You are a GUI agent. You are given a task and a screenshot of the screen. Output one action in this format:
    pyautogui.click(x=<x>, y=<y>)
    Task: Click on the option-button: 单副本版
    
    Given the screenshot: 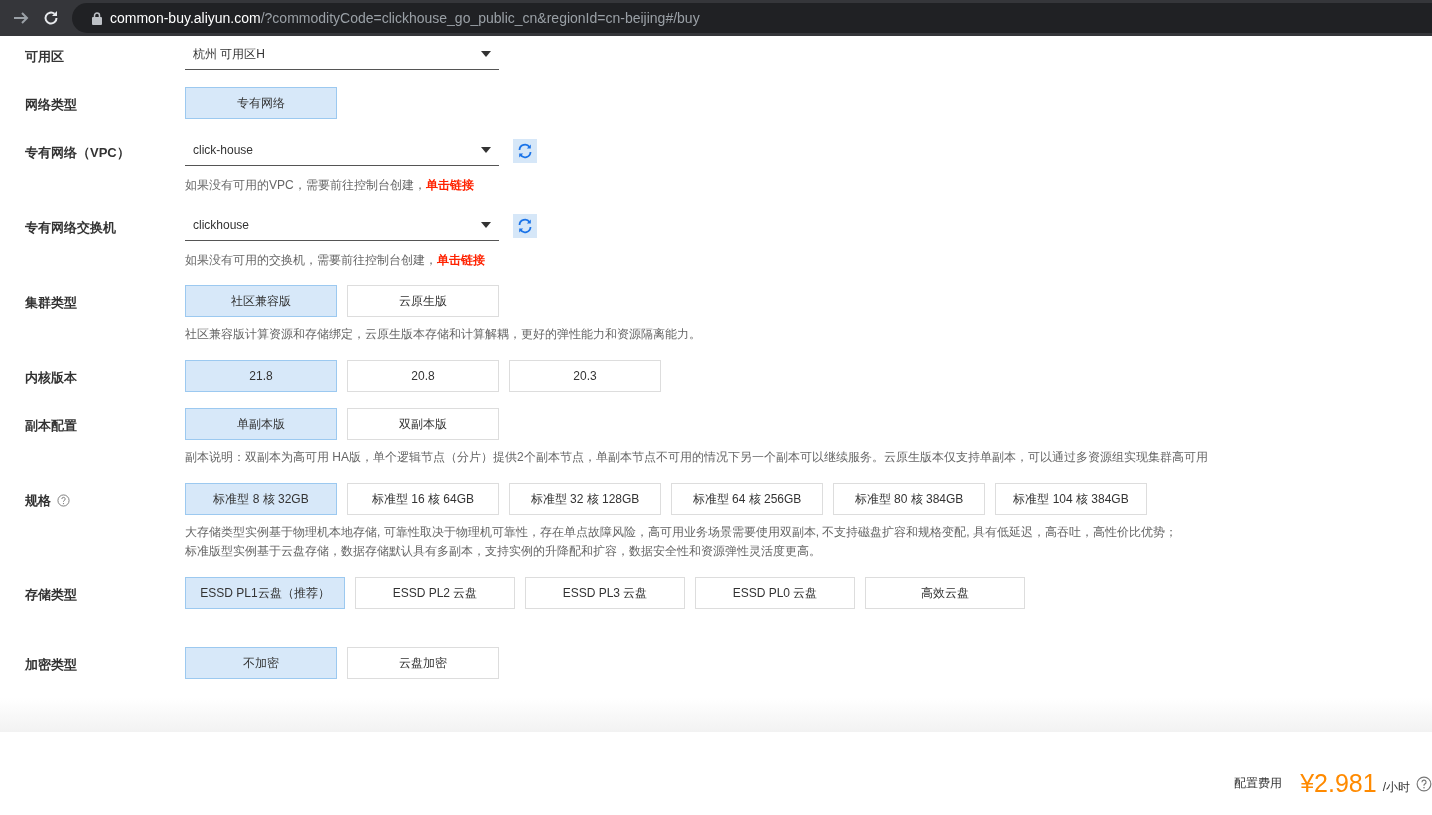 What is the action you would take?
    pyautogui.click(x=261, y=424)
    